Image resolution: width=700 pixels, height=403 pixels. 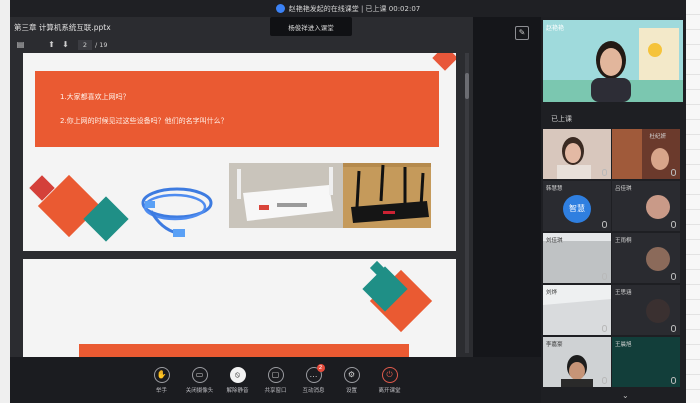 What do you see at coordinates (389, 374) in the screenshot?
I see `power-icon: ⏻` at bounding box center [389, 374].